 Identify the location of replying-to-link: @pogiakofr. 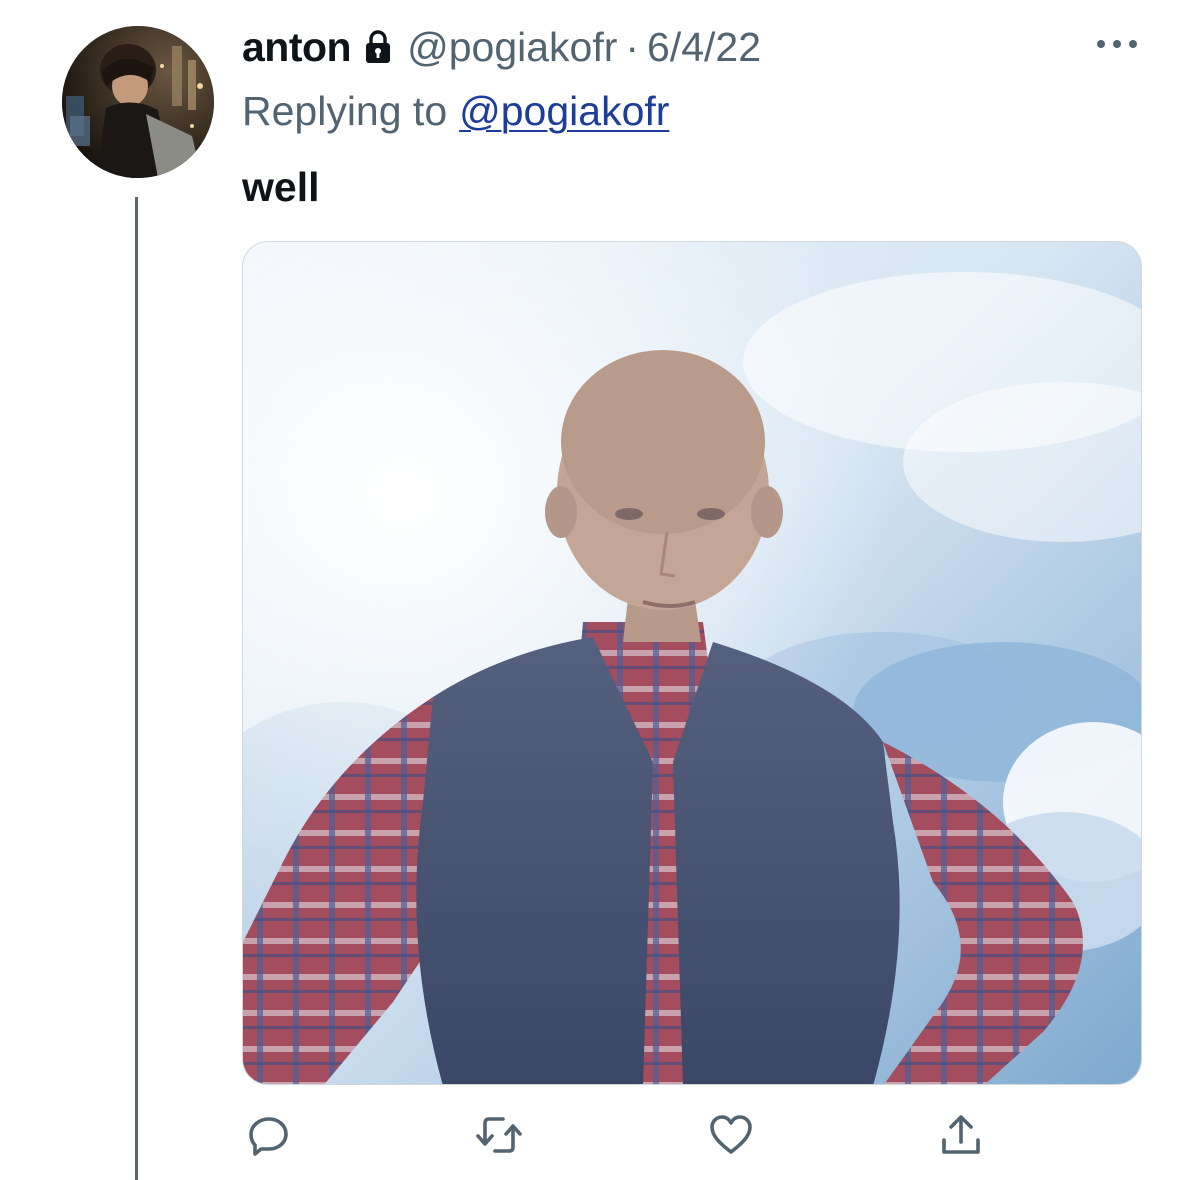
(564, 111).